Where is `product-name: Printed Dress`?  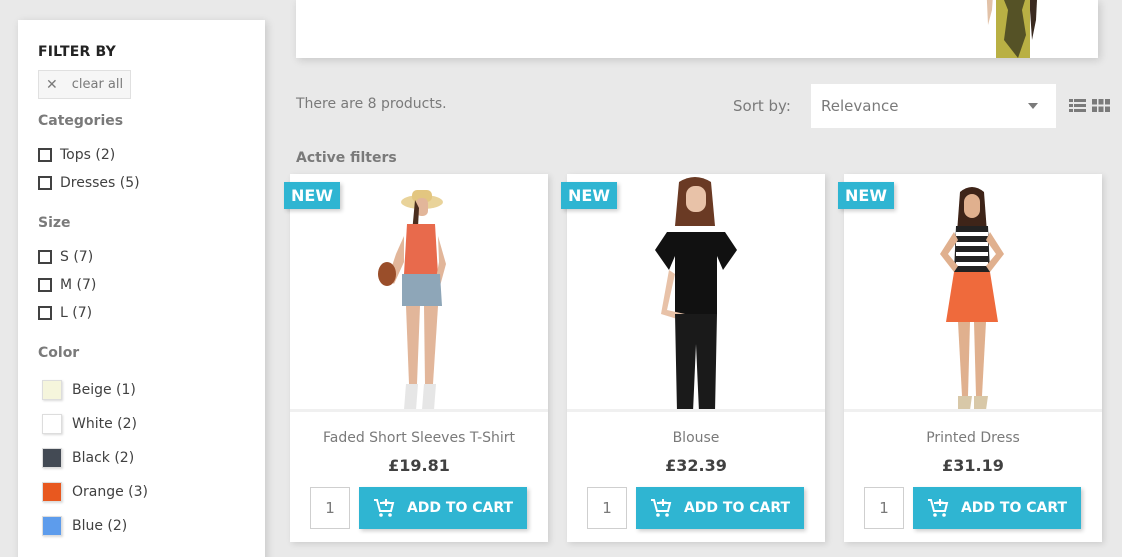 product-name: Printed Dress is located at coordinates (973, 438).